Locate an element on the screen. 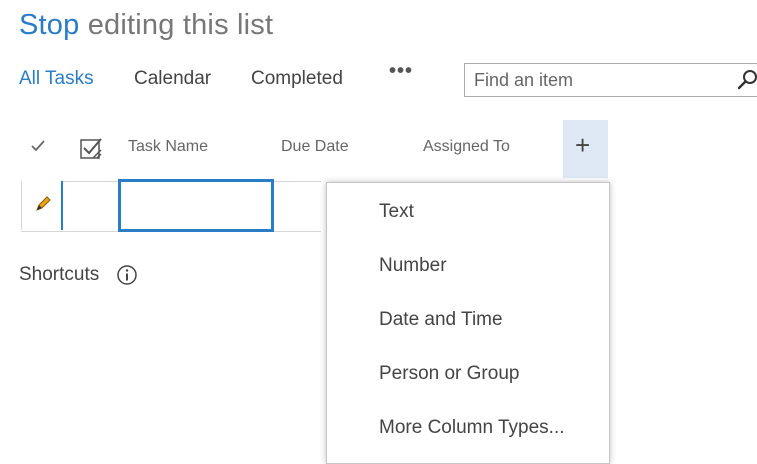 This screenshot has height=464, width=757. info-icon is located at coordinates (127, 275).